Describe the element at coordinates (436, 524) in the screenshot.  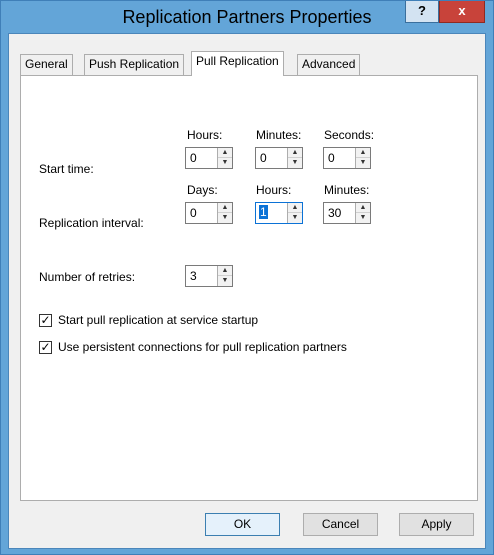
I see `apply-button: Apply` at that location.